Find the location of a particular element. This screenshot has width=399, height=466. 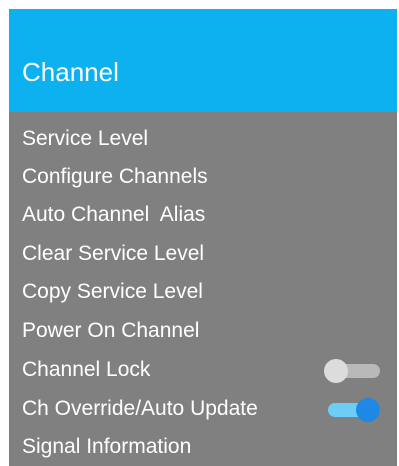

menu-item-power-on-channel: Power On Channel is located at coordinates (203, 331).